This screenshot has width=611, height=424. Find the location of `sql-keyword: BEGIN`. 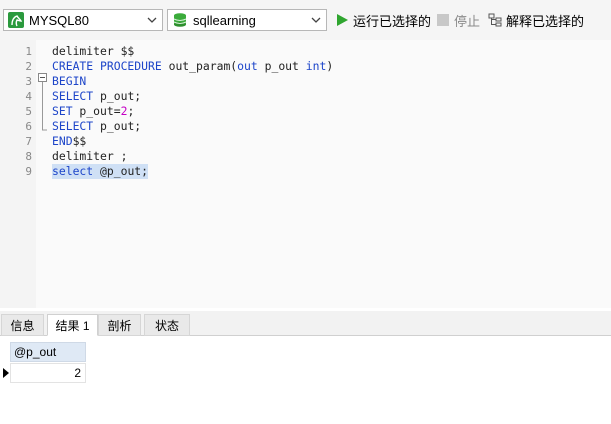

sql-keyword: BEGIN is located at coordinates (69, 81).